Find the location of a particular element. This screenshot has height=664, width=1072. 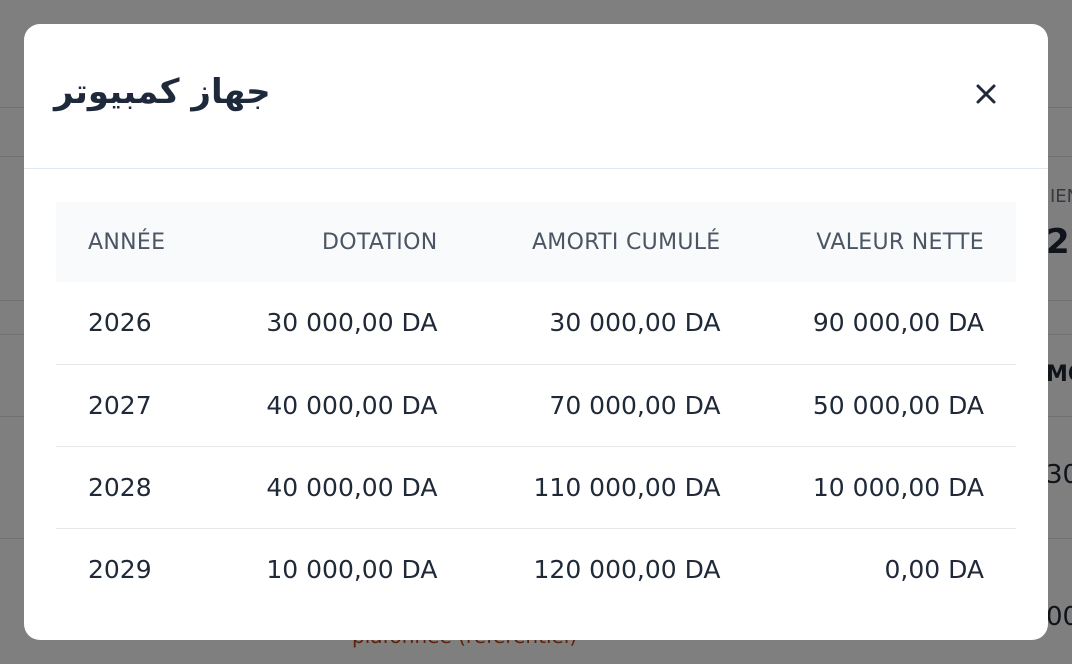

close-icon is located at coordinates (986, 94).